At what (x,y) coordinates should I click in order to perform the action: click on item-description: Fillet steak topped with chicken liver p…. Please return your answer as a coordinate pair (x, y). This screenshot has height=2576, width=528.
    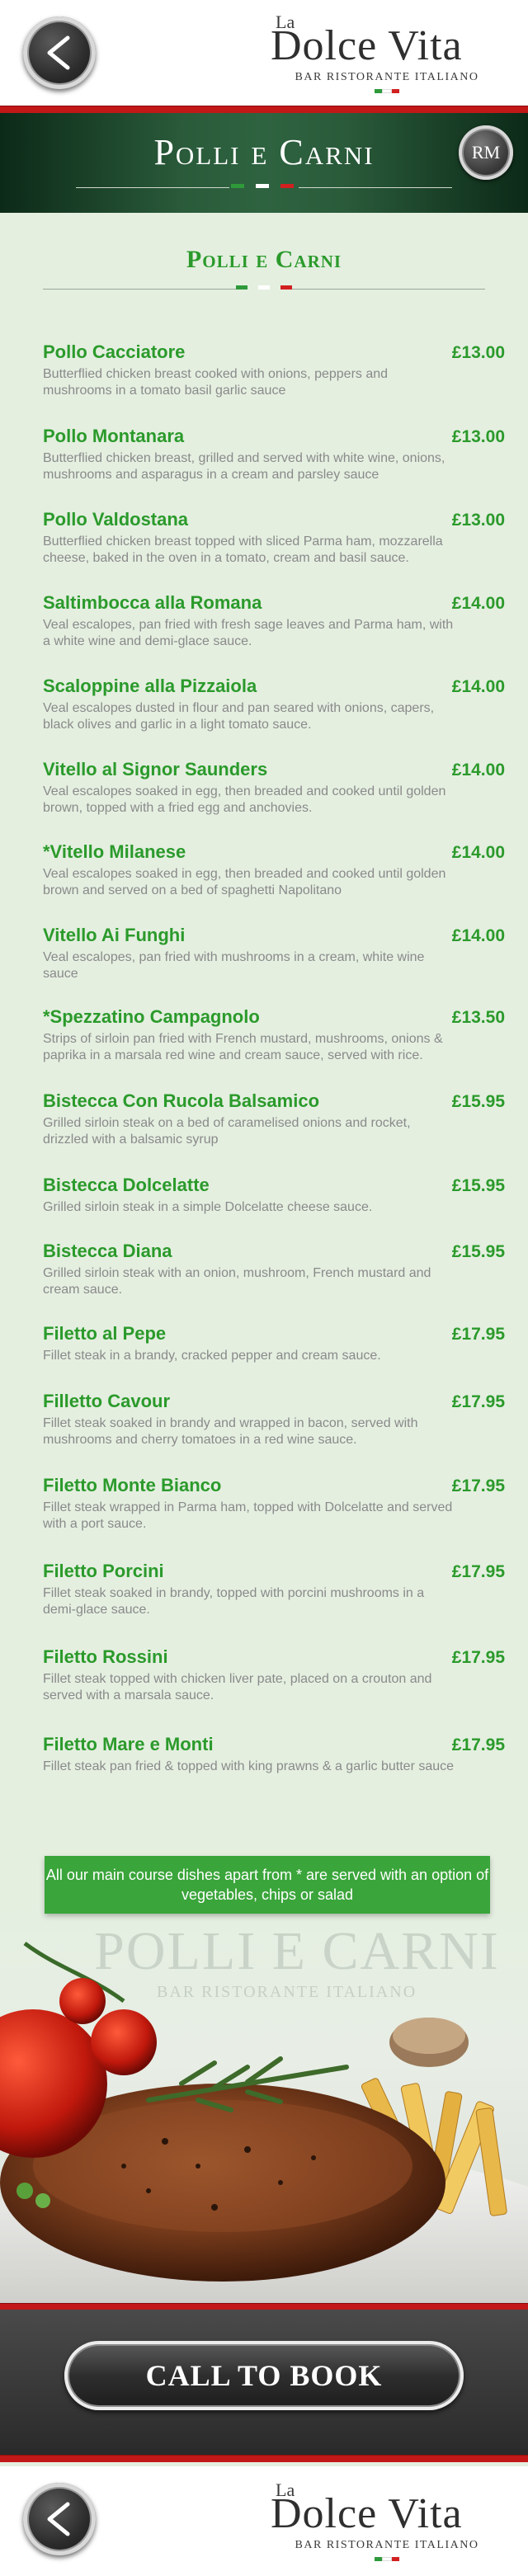
    Looking at the image, I should click on (237, 1687).